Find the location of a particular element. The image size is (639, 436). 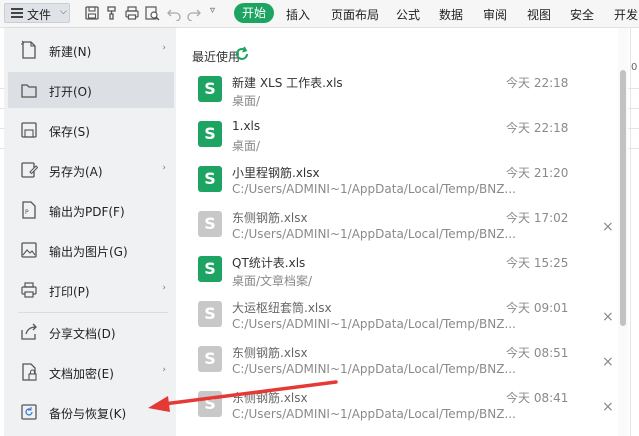

pdf-export-icon: P is located at coordinates (29, 210).